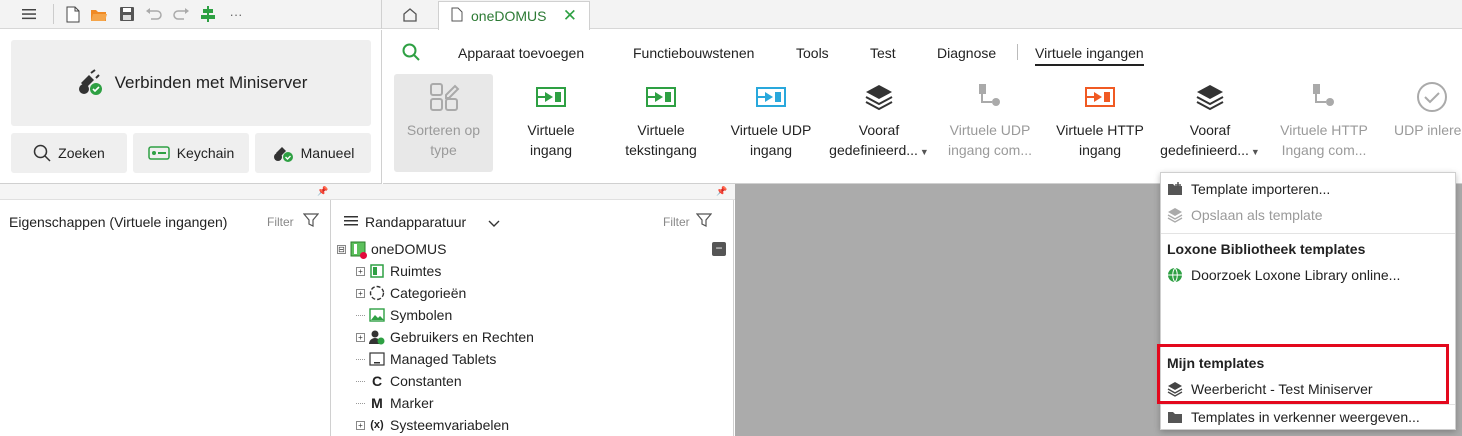 The width and height of the screenshot is (1462, 436). Describe the element at coordinates (154, 14) in the screenshot. I see `undo-icon` at that location.